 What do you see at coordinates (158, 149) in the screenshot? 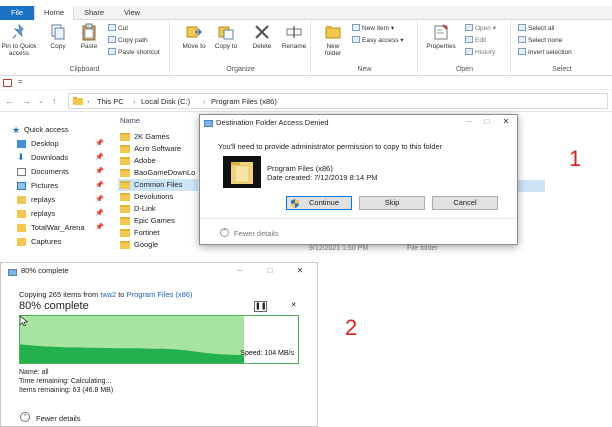
I see `list-item: Acro Software` at bounding box center [158, 149].